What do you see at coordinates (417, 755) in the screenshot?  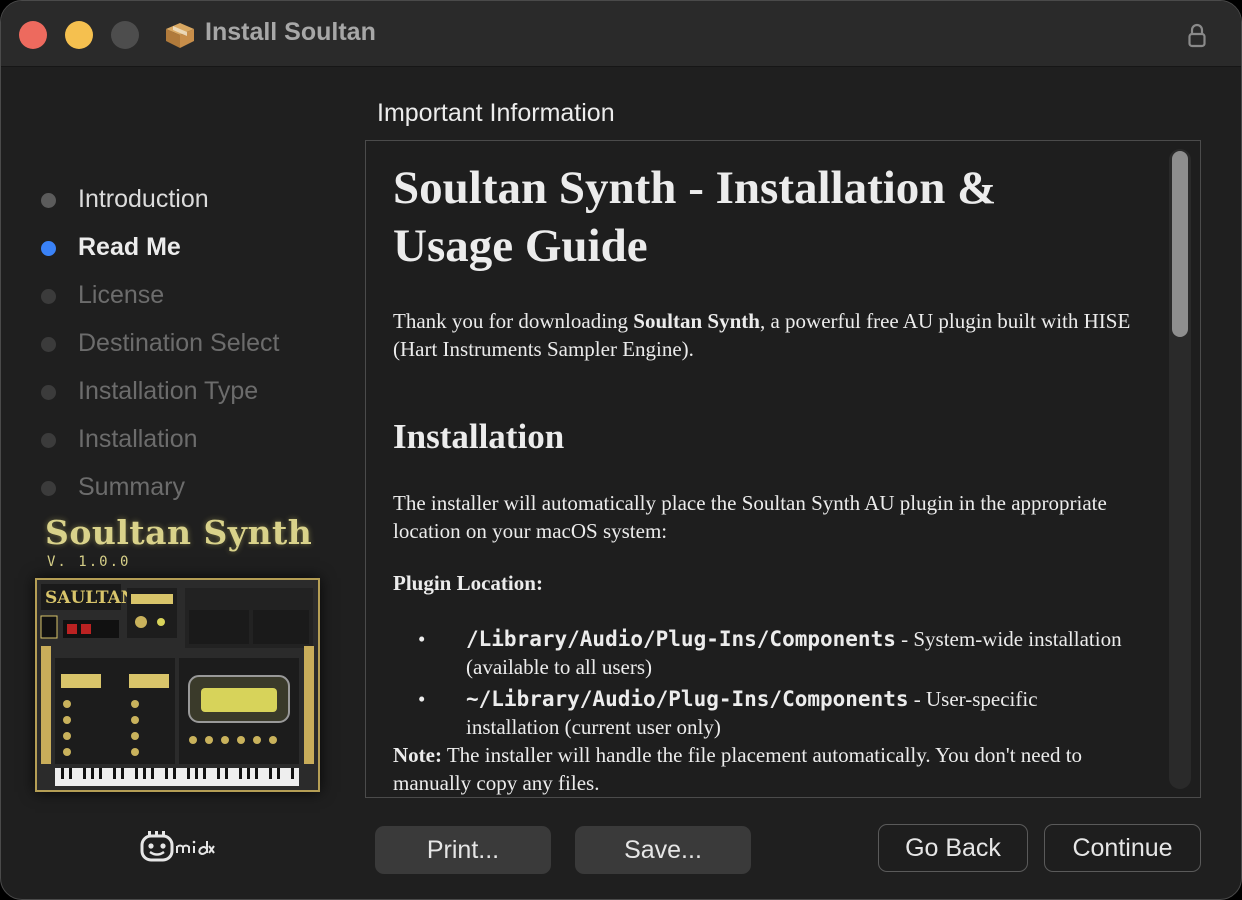 I see `note-label: Note:` at bounding box center [417, 755].